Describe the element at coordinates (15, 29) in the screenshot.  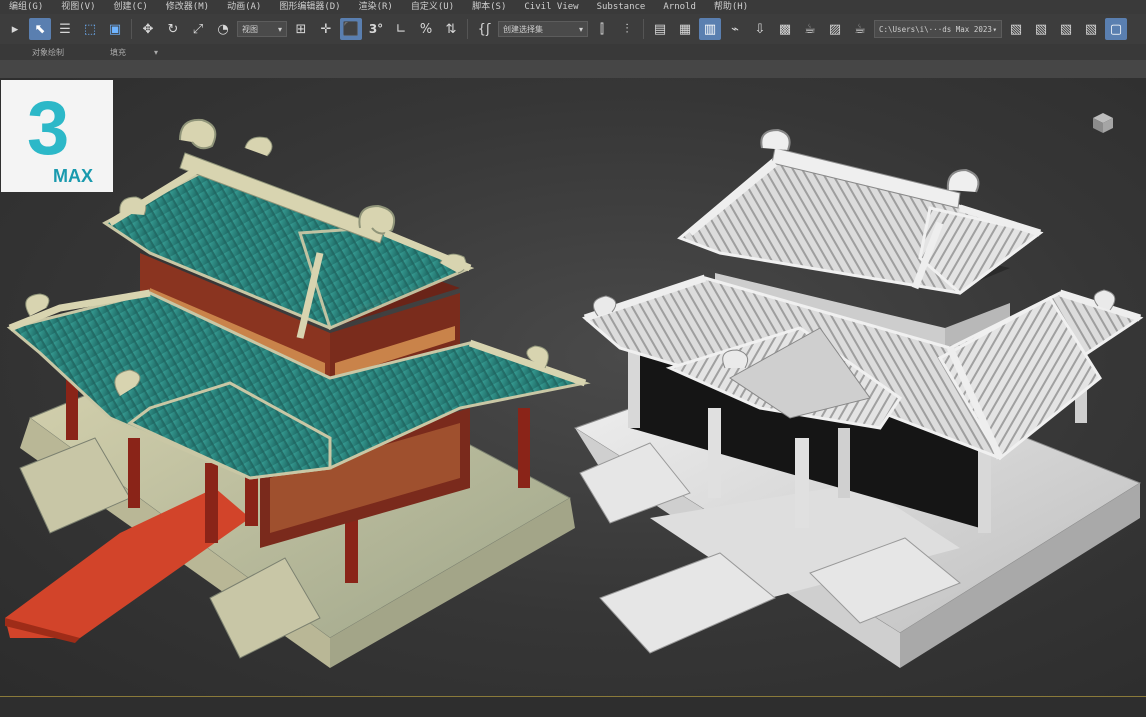
I see `undo-icon: ▸` at that location.